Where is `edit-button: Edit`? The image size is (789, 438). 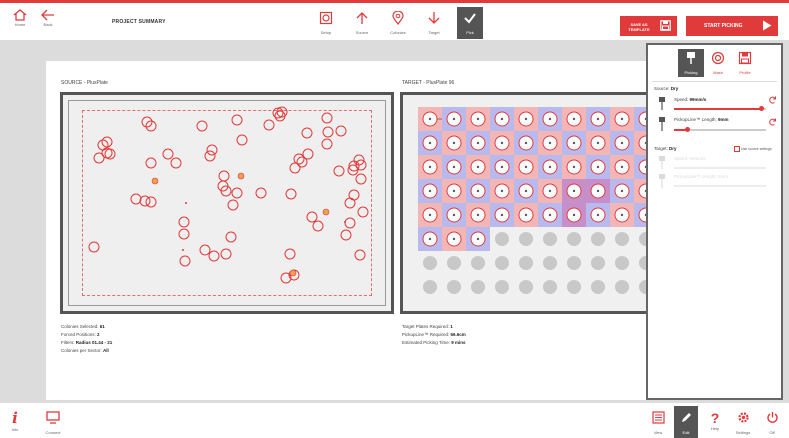
edit-button: Edit is located at coordinates (686, 422).